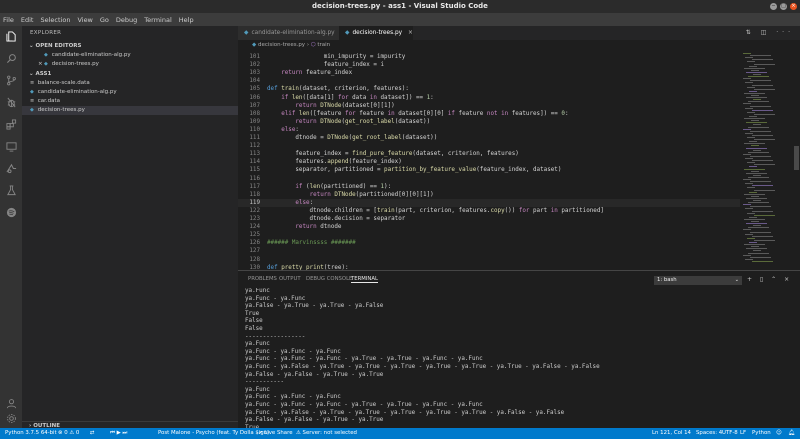 Image resolution: width=800 pixels, height=439 pixels. Describe the element at coordinates (11, 36) in the screenshot. I see `files-icon` at that location.